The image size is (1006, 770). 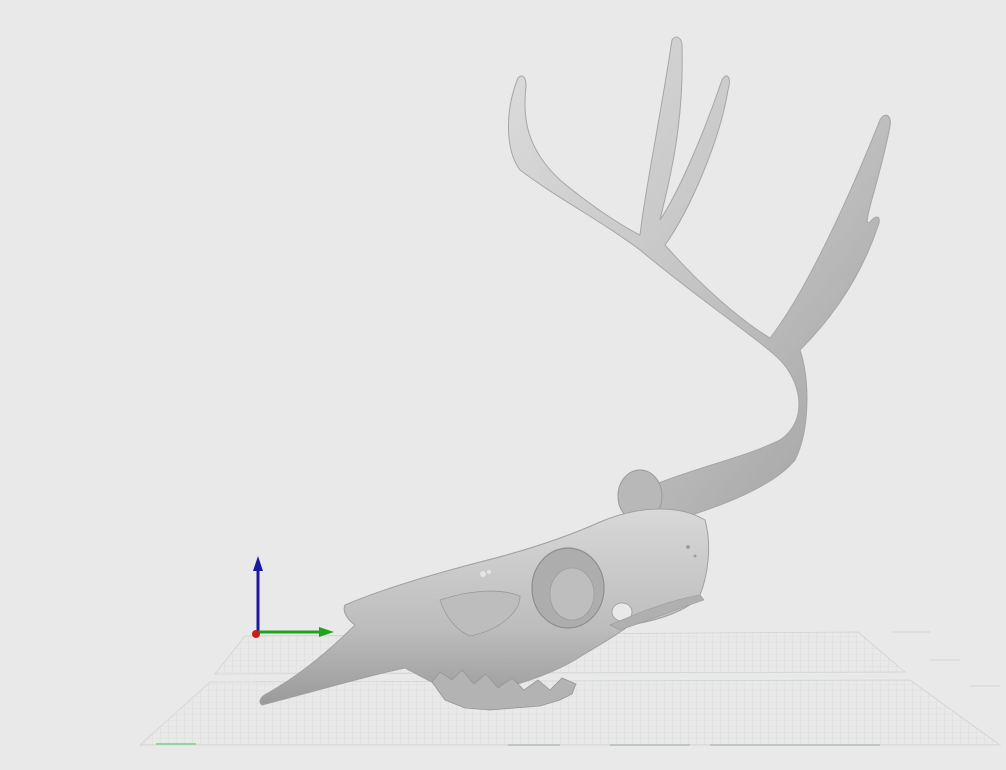 What do you see at coordinates (258, 563) in the screenshot?
I see `z-axis-arrow-icon` at bounding box center [258, 563].